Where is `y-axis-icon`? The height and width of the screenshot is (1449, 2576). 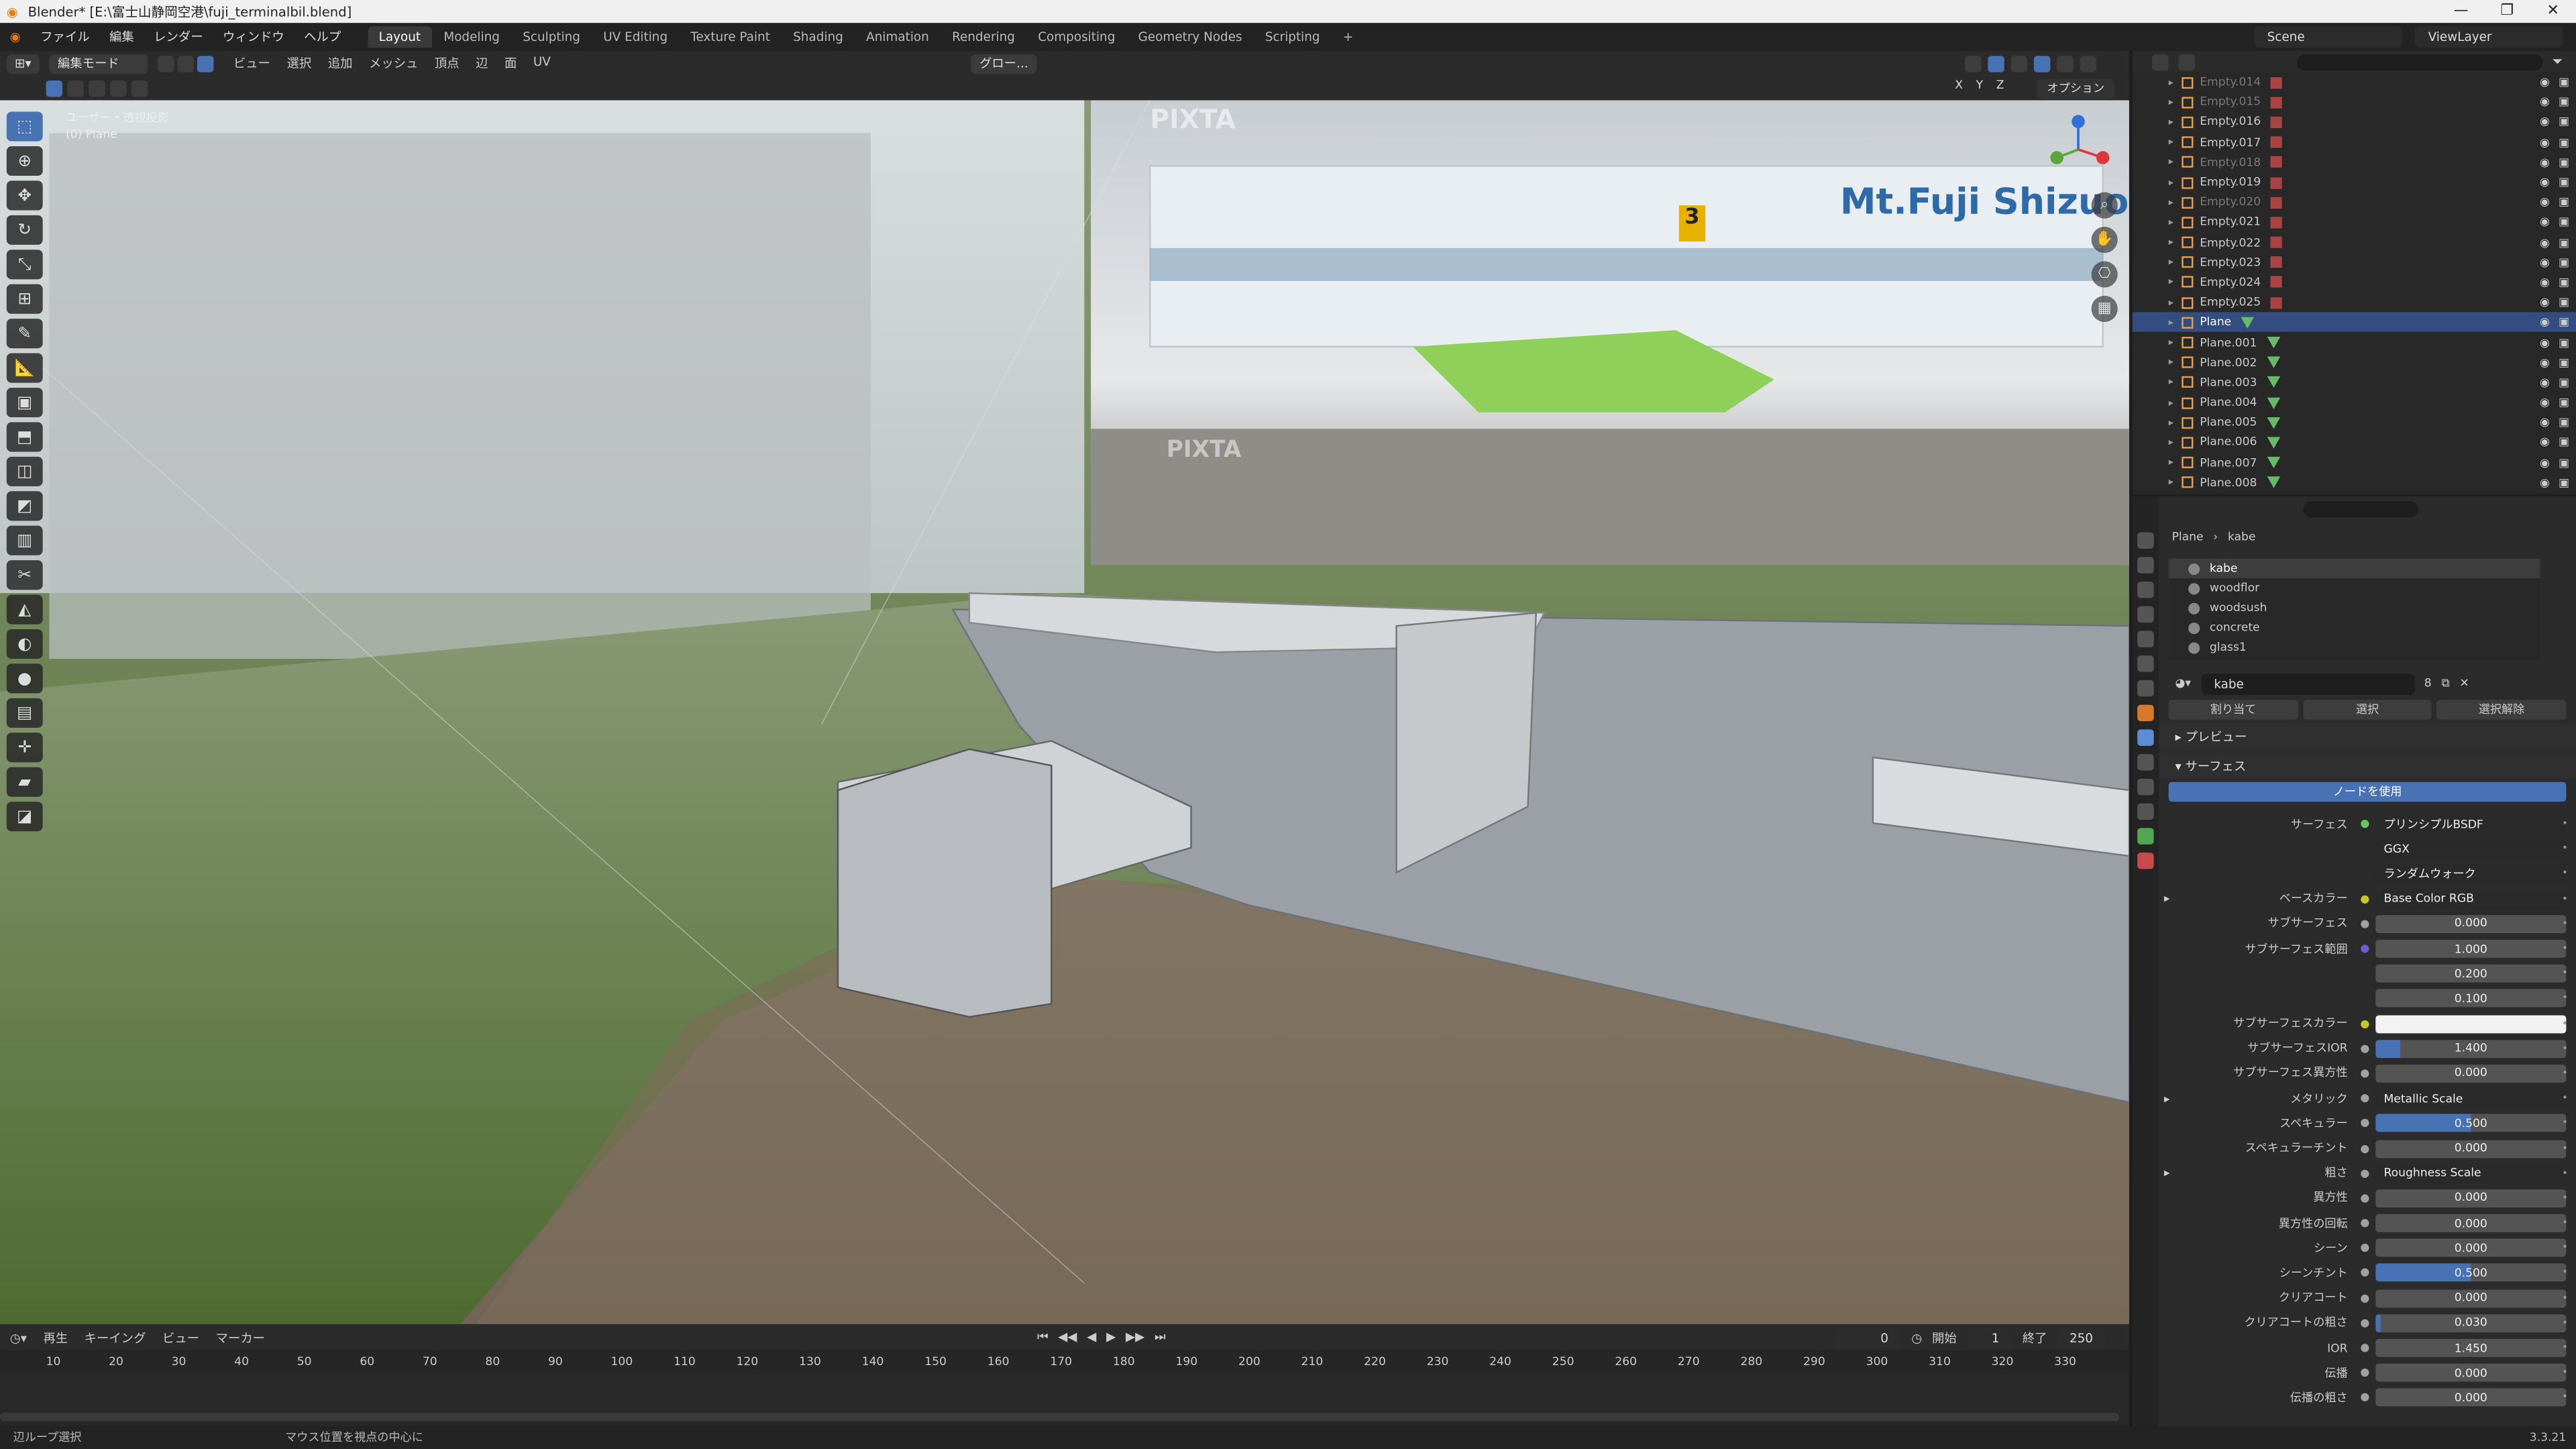
y-axis-icon is located at coordinates (2056, 157).